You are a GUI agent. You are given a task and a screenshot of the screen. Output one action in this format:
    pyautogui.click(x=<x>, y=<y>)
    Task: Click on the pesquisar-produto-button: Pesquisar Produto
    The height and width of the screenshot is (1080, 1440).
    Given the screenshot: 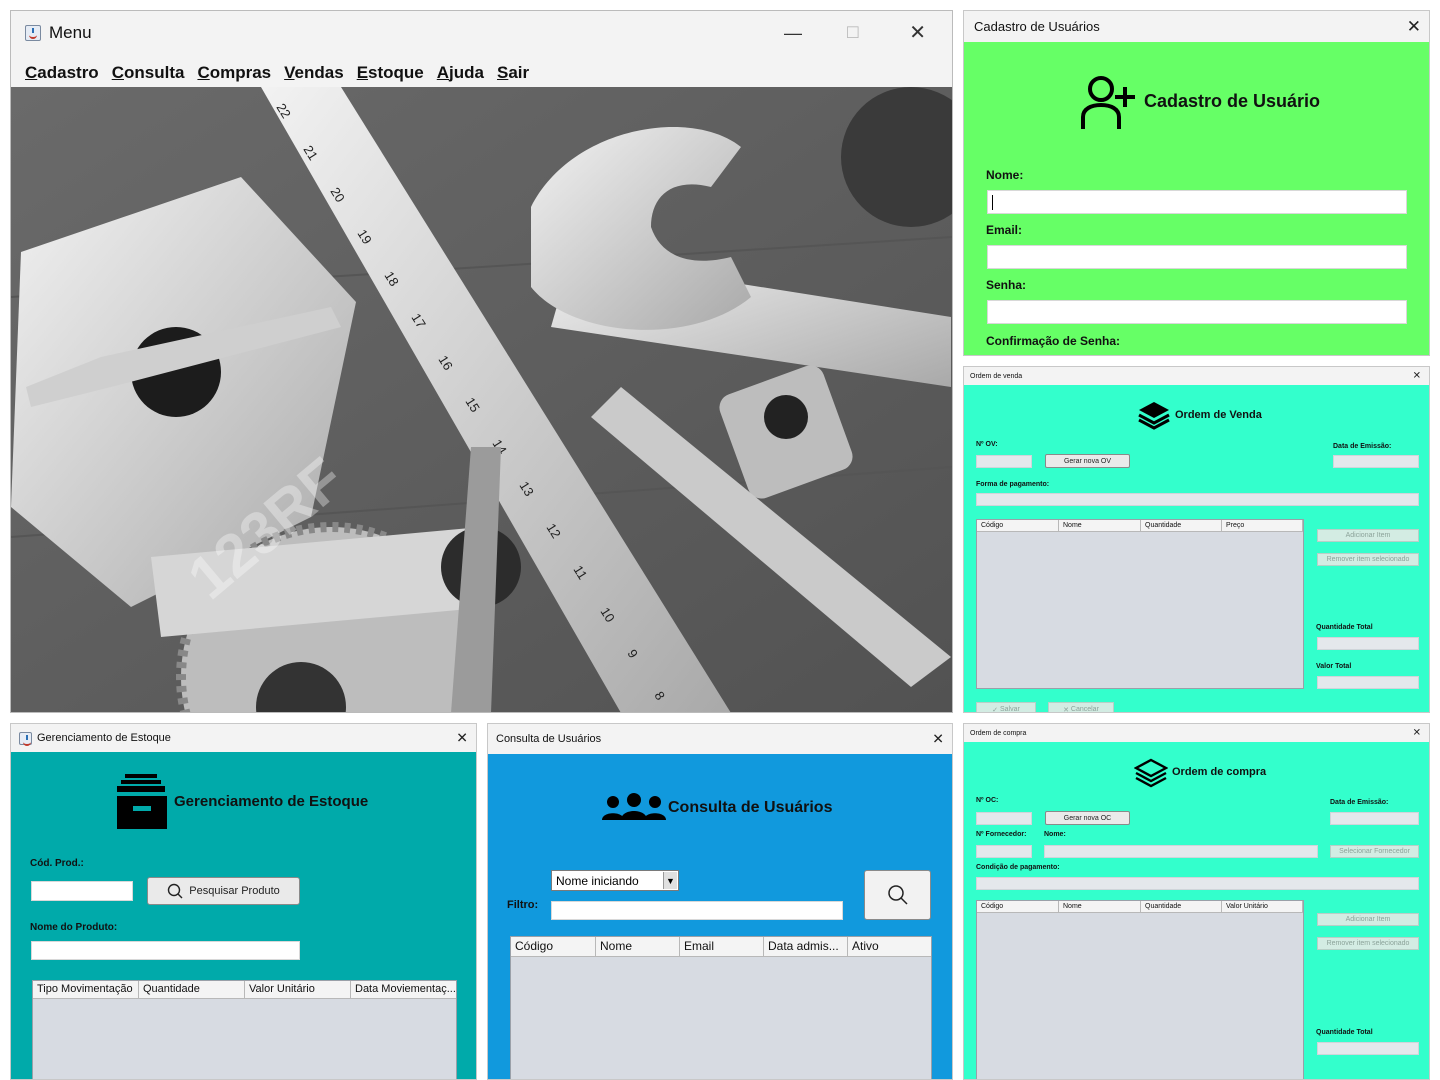 What is the action you would take?
    pyautogui.click(x=223, y=891)
    